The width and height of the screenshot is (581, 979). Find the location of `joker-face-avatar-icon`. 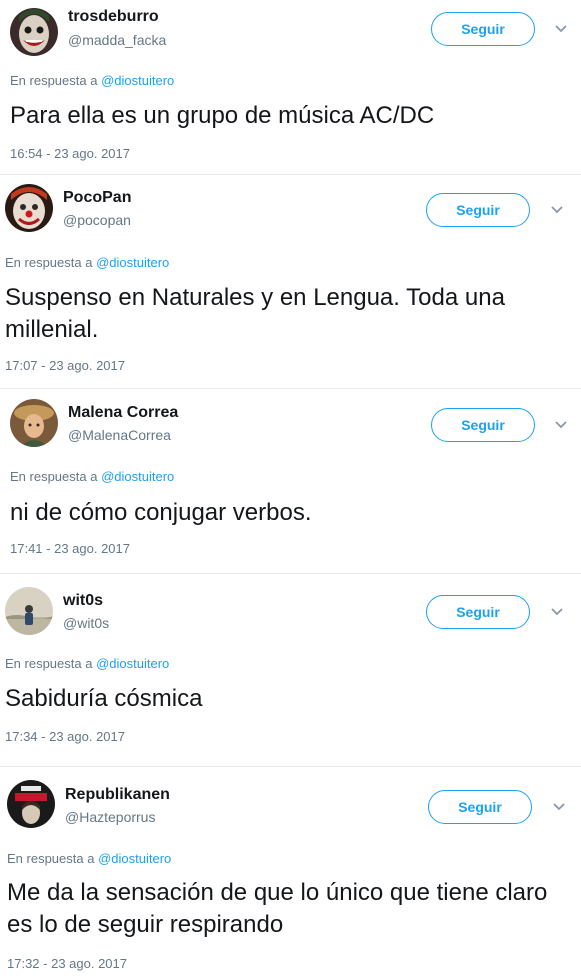

joker-face-avatar-icon is located at coordinates (34, 32).